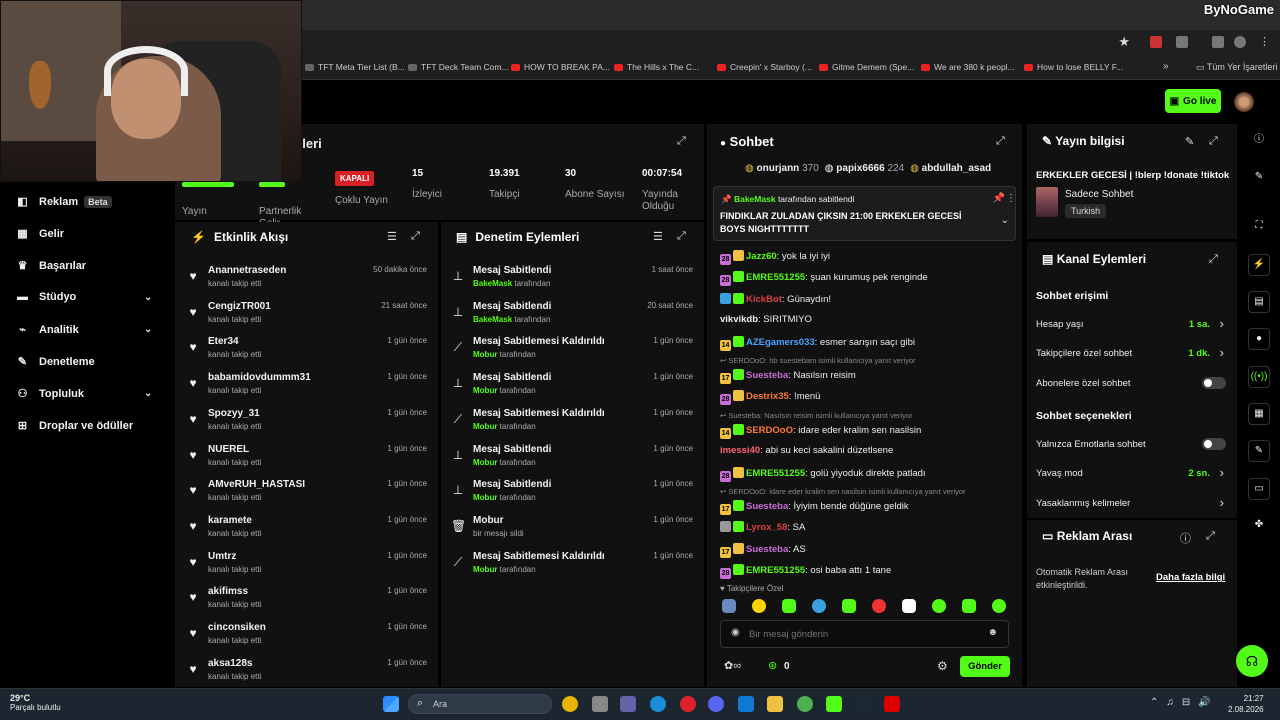 The width and height of the screenshot is (1280, 720). Describe the element at coordinates (950, 168) in the screenshot. I see `leaderboard-entry: ◍ abdullah_asad` at that location.